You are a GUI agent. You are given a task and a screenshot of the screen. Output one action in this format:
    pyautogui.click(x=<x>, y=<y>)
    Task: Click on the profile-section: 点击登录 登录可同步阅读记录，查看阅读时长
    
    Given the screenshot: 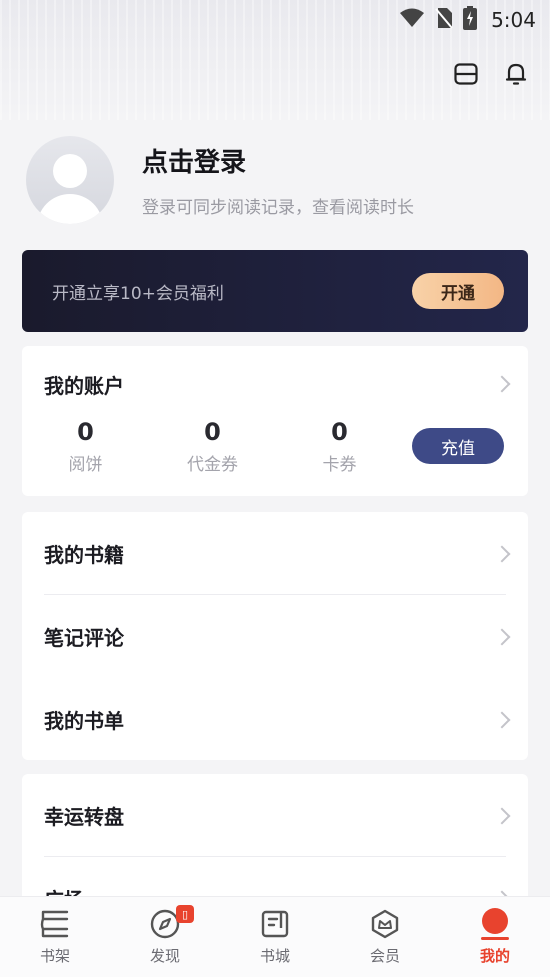 What is the action you would take?
    pyautogui.click(x=220, y=180)
    